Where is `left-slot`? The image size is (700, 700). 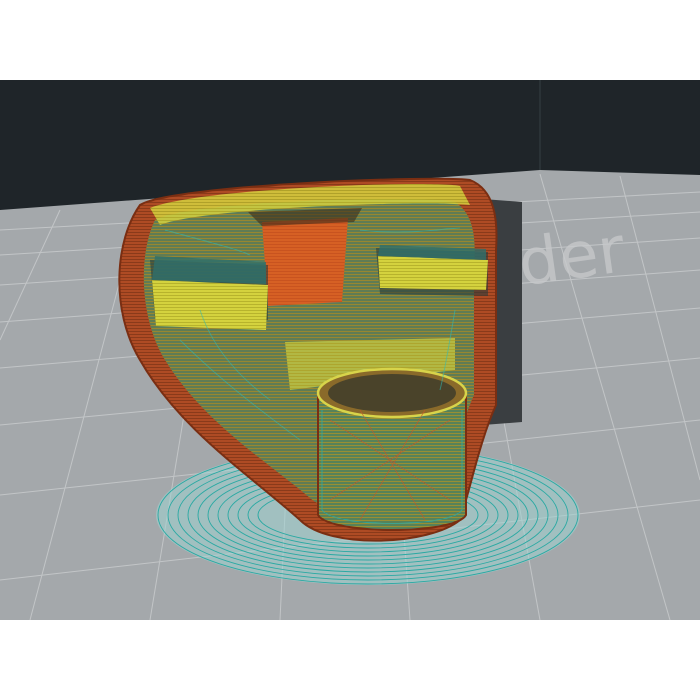
left-slot is located at coordinates (209, 293).